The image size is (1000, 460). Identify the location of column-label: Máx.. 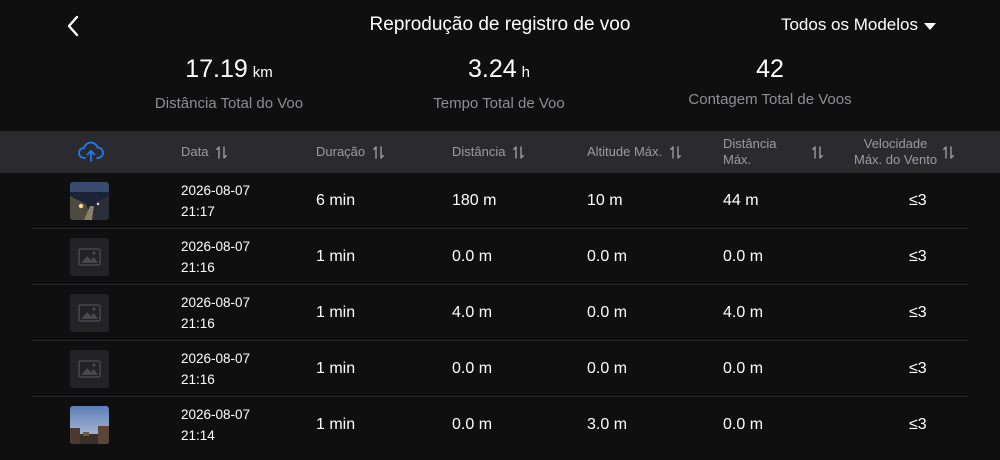
(737, 159).